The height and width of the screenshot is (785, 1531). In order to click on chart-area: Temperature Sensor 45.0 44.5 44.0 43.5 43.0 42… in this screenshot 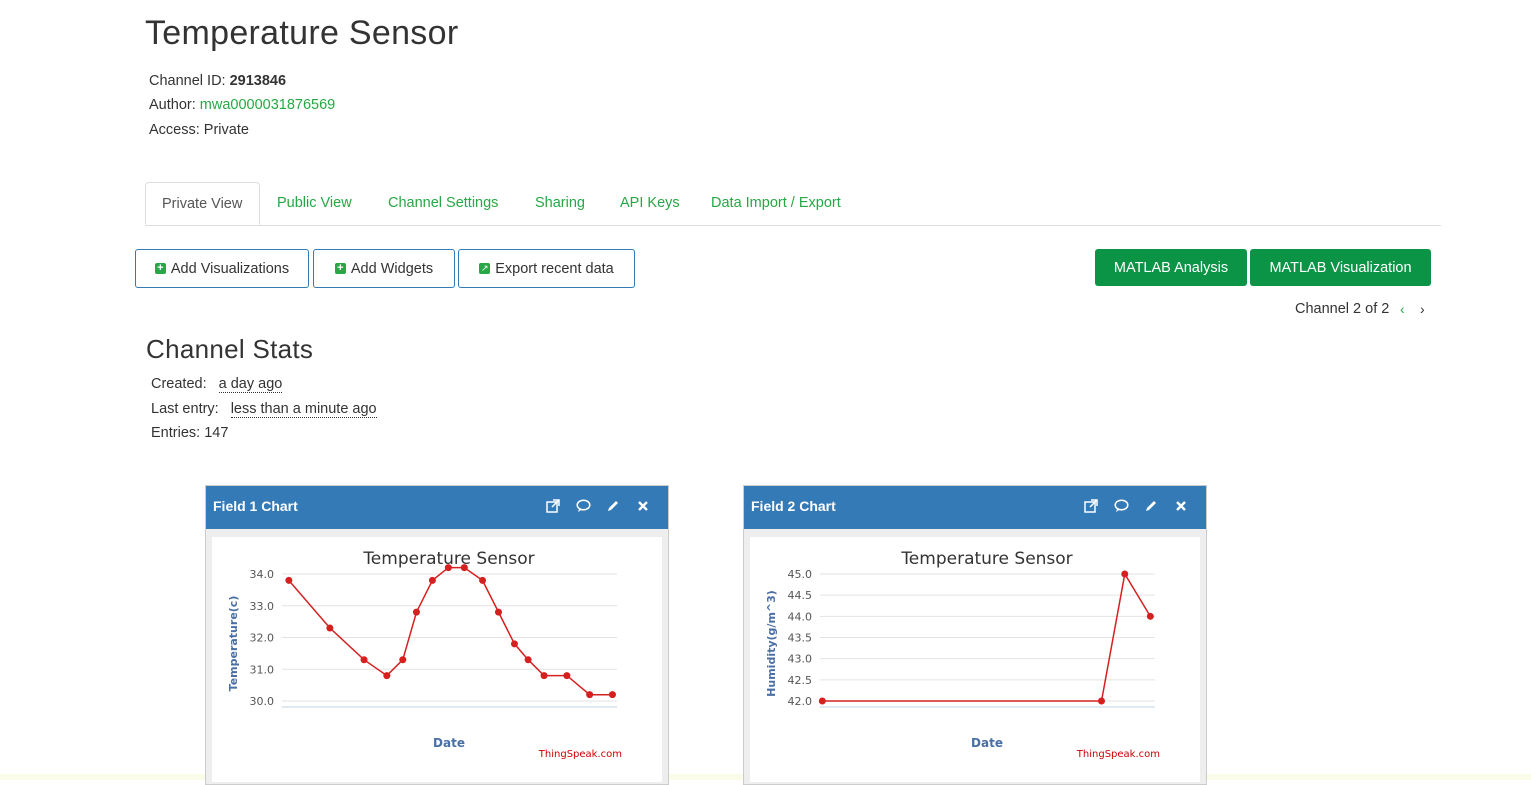, I will do `click(975, 659)`.